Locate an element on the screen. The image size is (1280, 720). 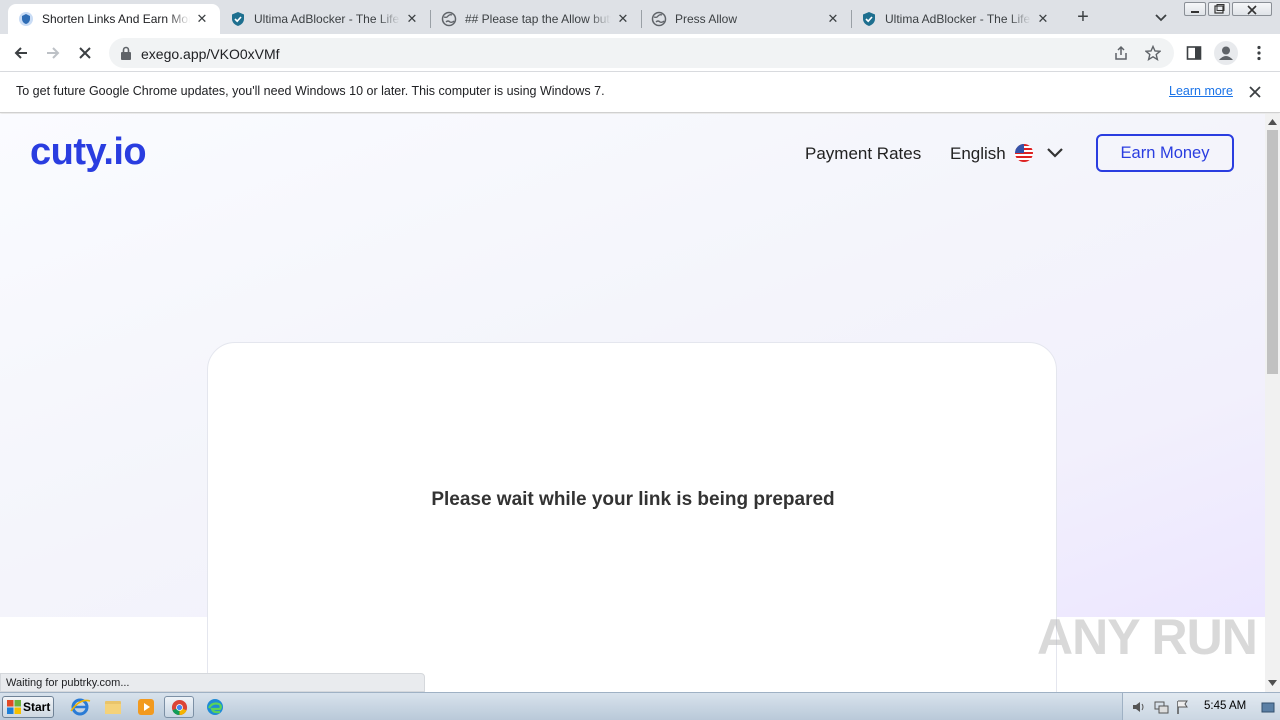
chrome-icon is located at coordinates (179, 707).